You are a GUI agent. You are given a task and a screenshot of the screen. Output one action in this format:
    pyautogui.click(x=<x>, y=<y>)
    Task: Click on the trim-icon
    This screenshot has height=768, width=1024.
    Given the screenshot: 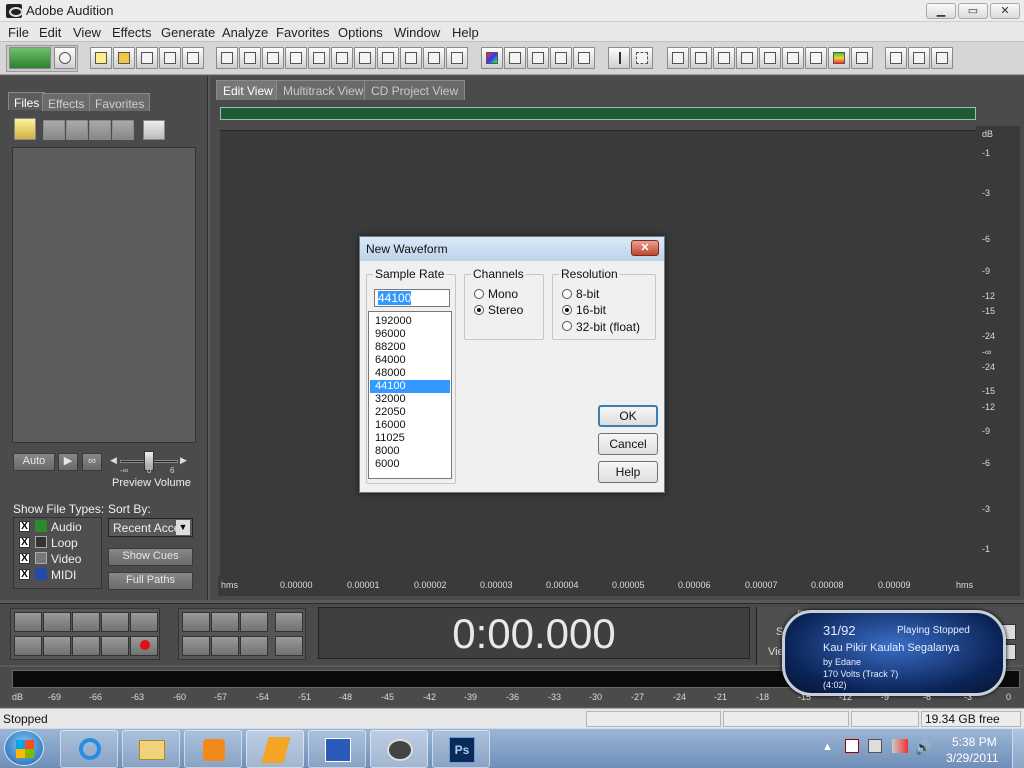 What is the action you would take?
    pyautogui.click(x=411, y=58)
    